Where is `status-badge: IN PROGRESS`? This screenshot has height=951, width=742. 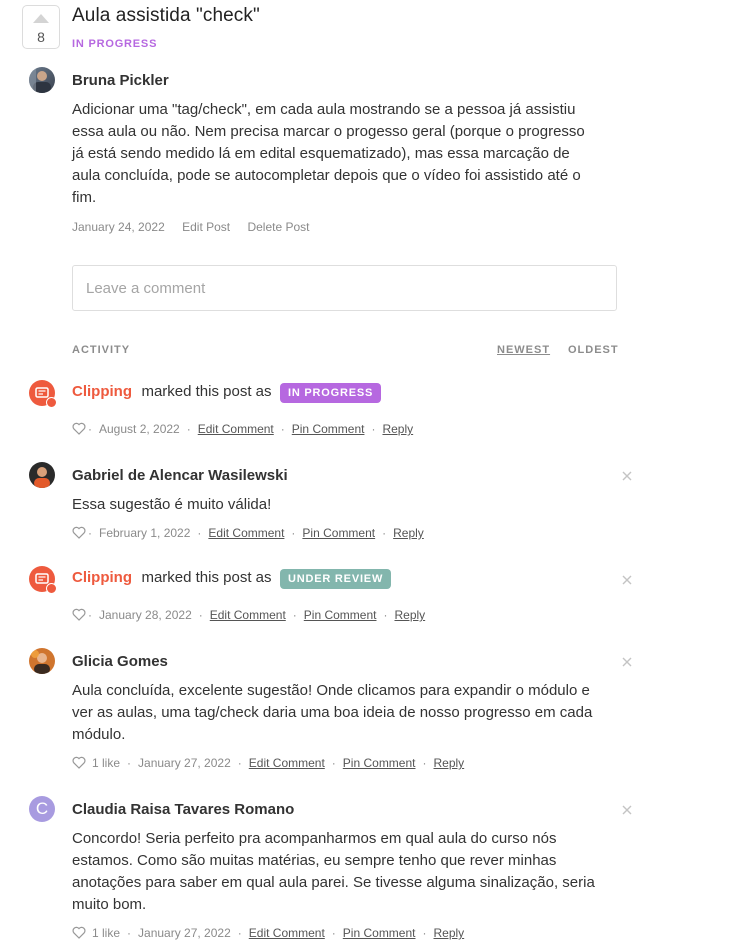
status-badge: IN PROGRESS is located at coordinates (330, 393).